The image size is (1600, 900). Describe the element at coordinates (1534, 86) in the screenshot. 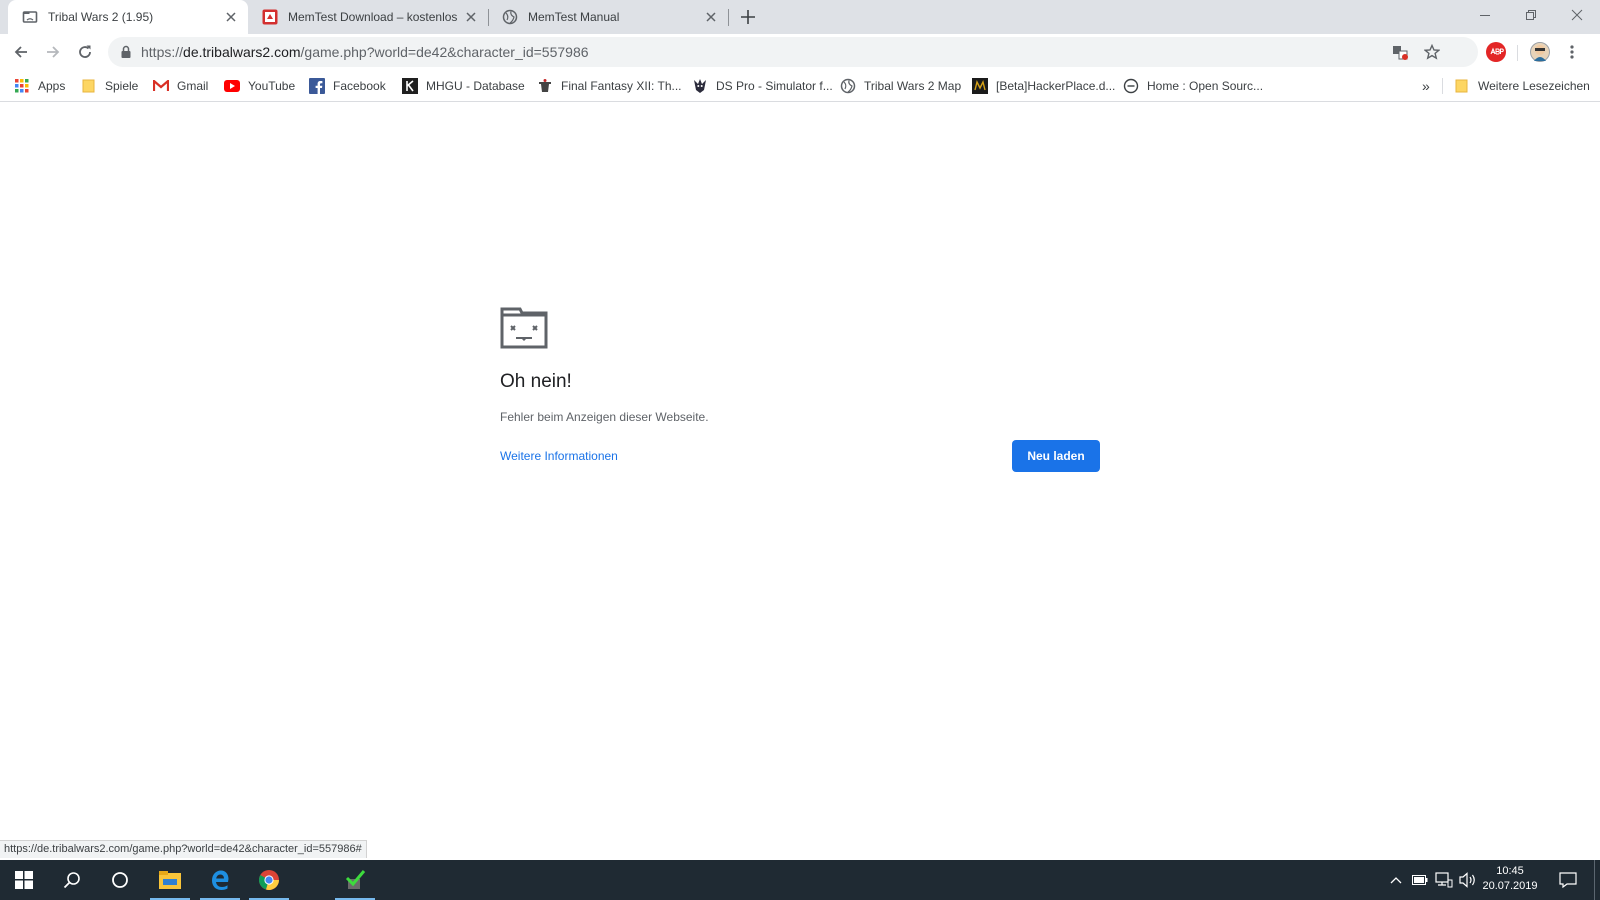

I see `bookmark-label: Weitere Lesezeichen` at that location.